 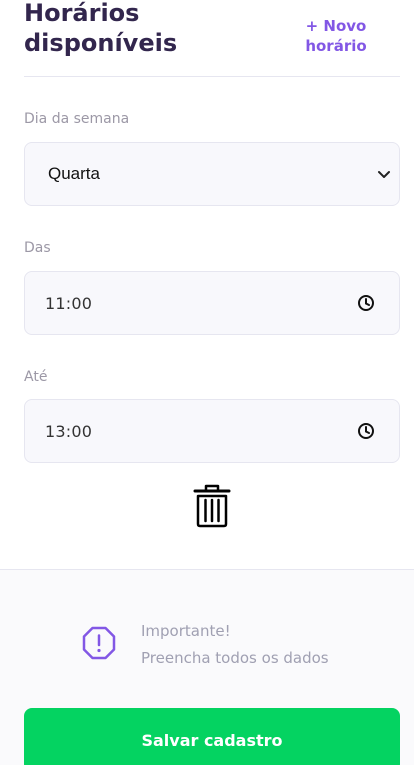 I want to click on warning-title: Importante!, so click(x=186, y=631).